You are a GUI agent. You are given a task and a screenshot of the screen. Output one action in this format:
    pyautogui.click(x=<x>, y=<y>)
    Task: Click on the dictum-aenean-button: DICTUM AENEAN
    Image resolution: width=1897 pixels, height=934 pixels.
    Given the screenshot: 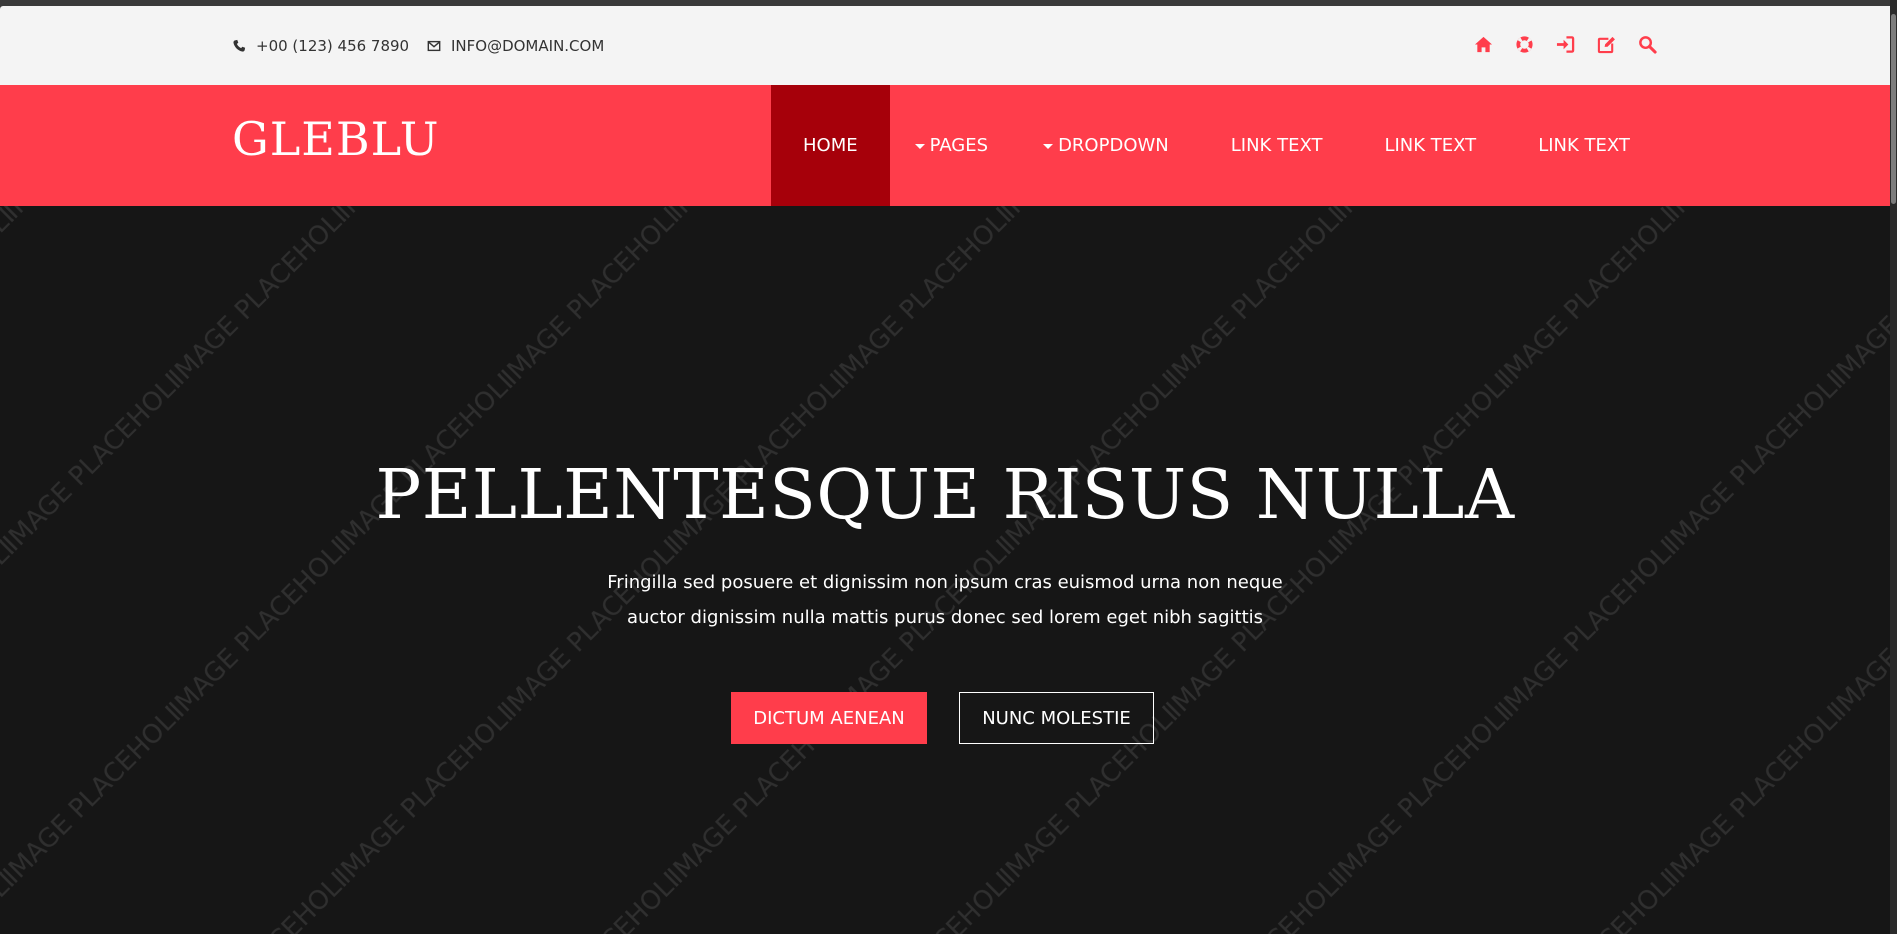 What is the action you would take?
    pyautogui.click(x=829, y=718)
    